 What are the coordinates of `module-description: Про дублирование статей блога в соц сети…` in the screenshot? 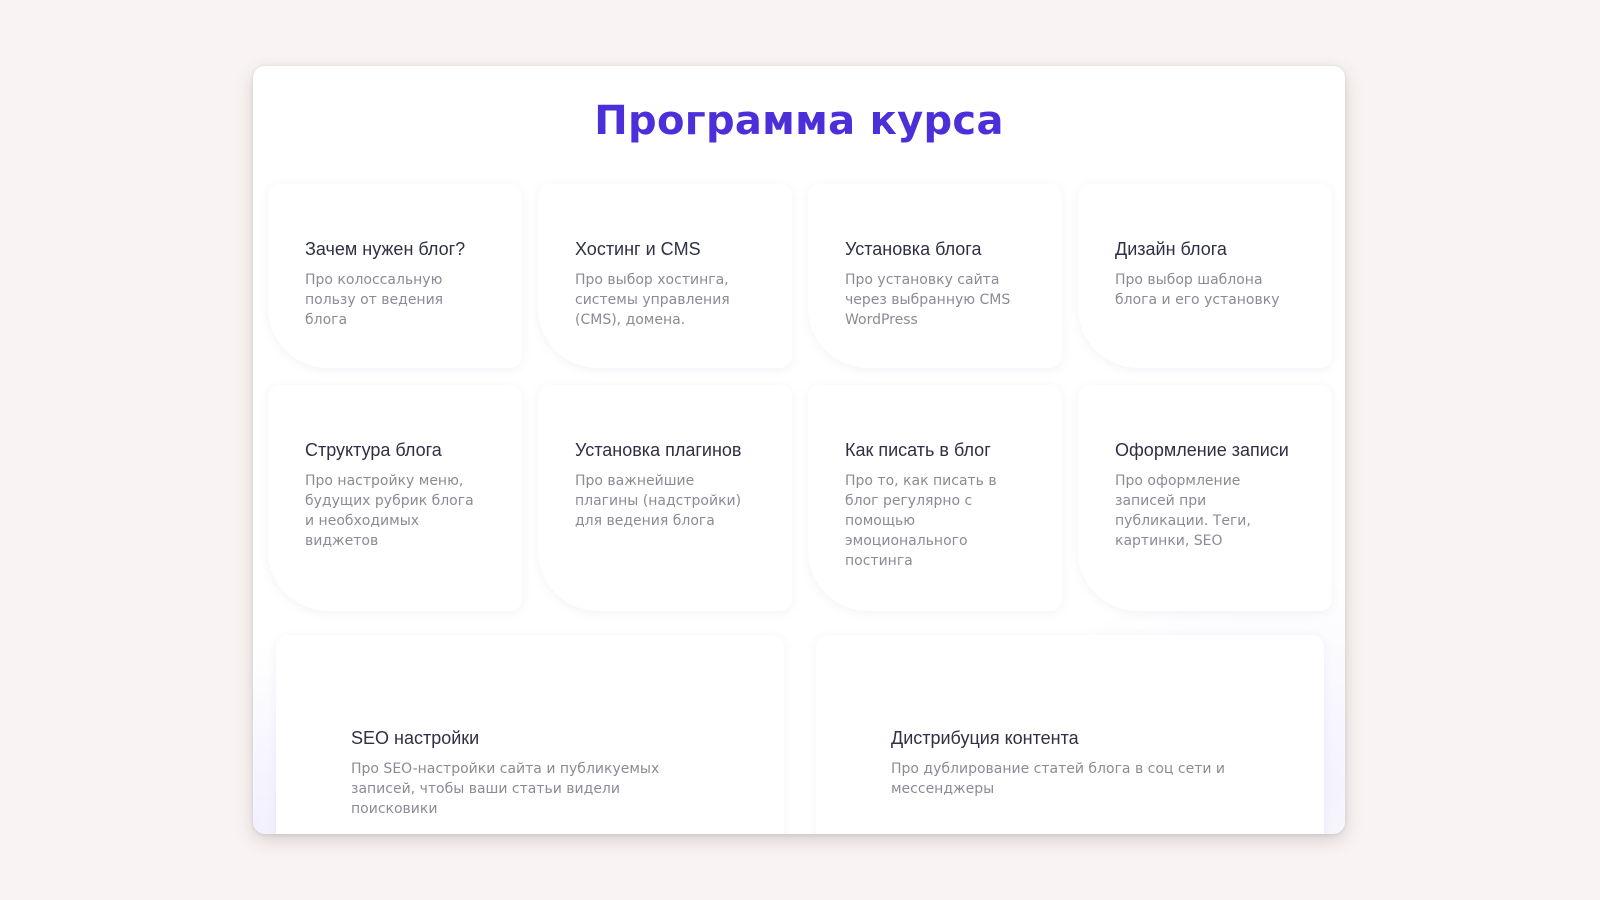 It's located at (1058, 779).